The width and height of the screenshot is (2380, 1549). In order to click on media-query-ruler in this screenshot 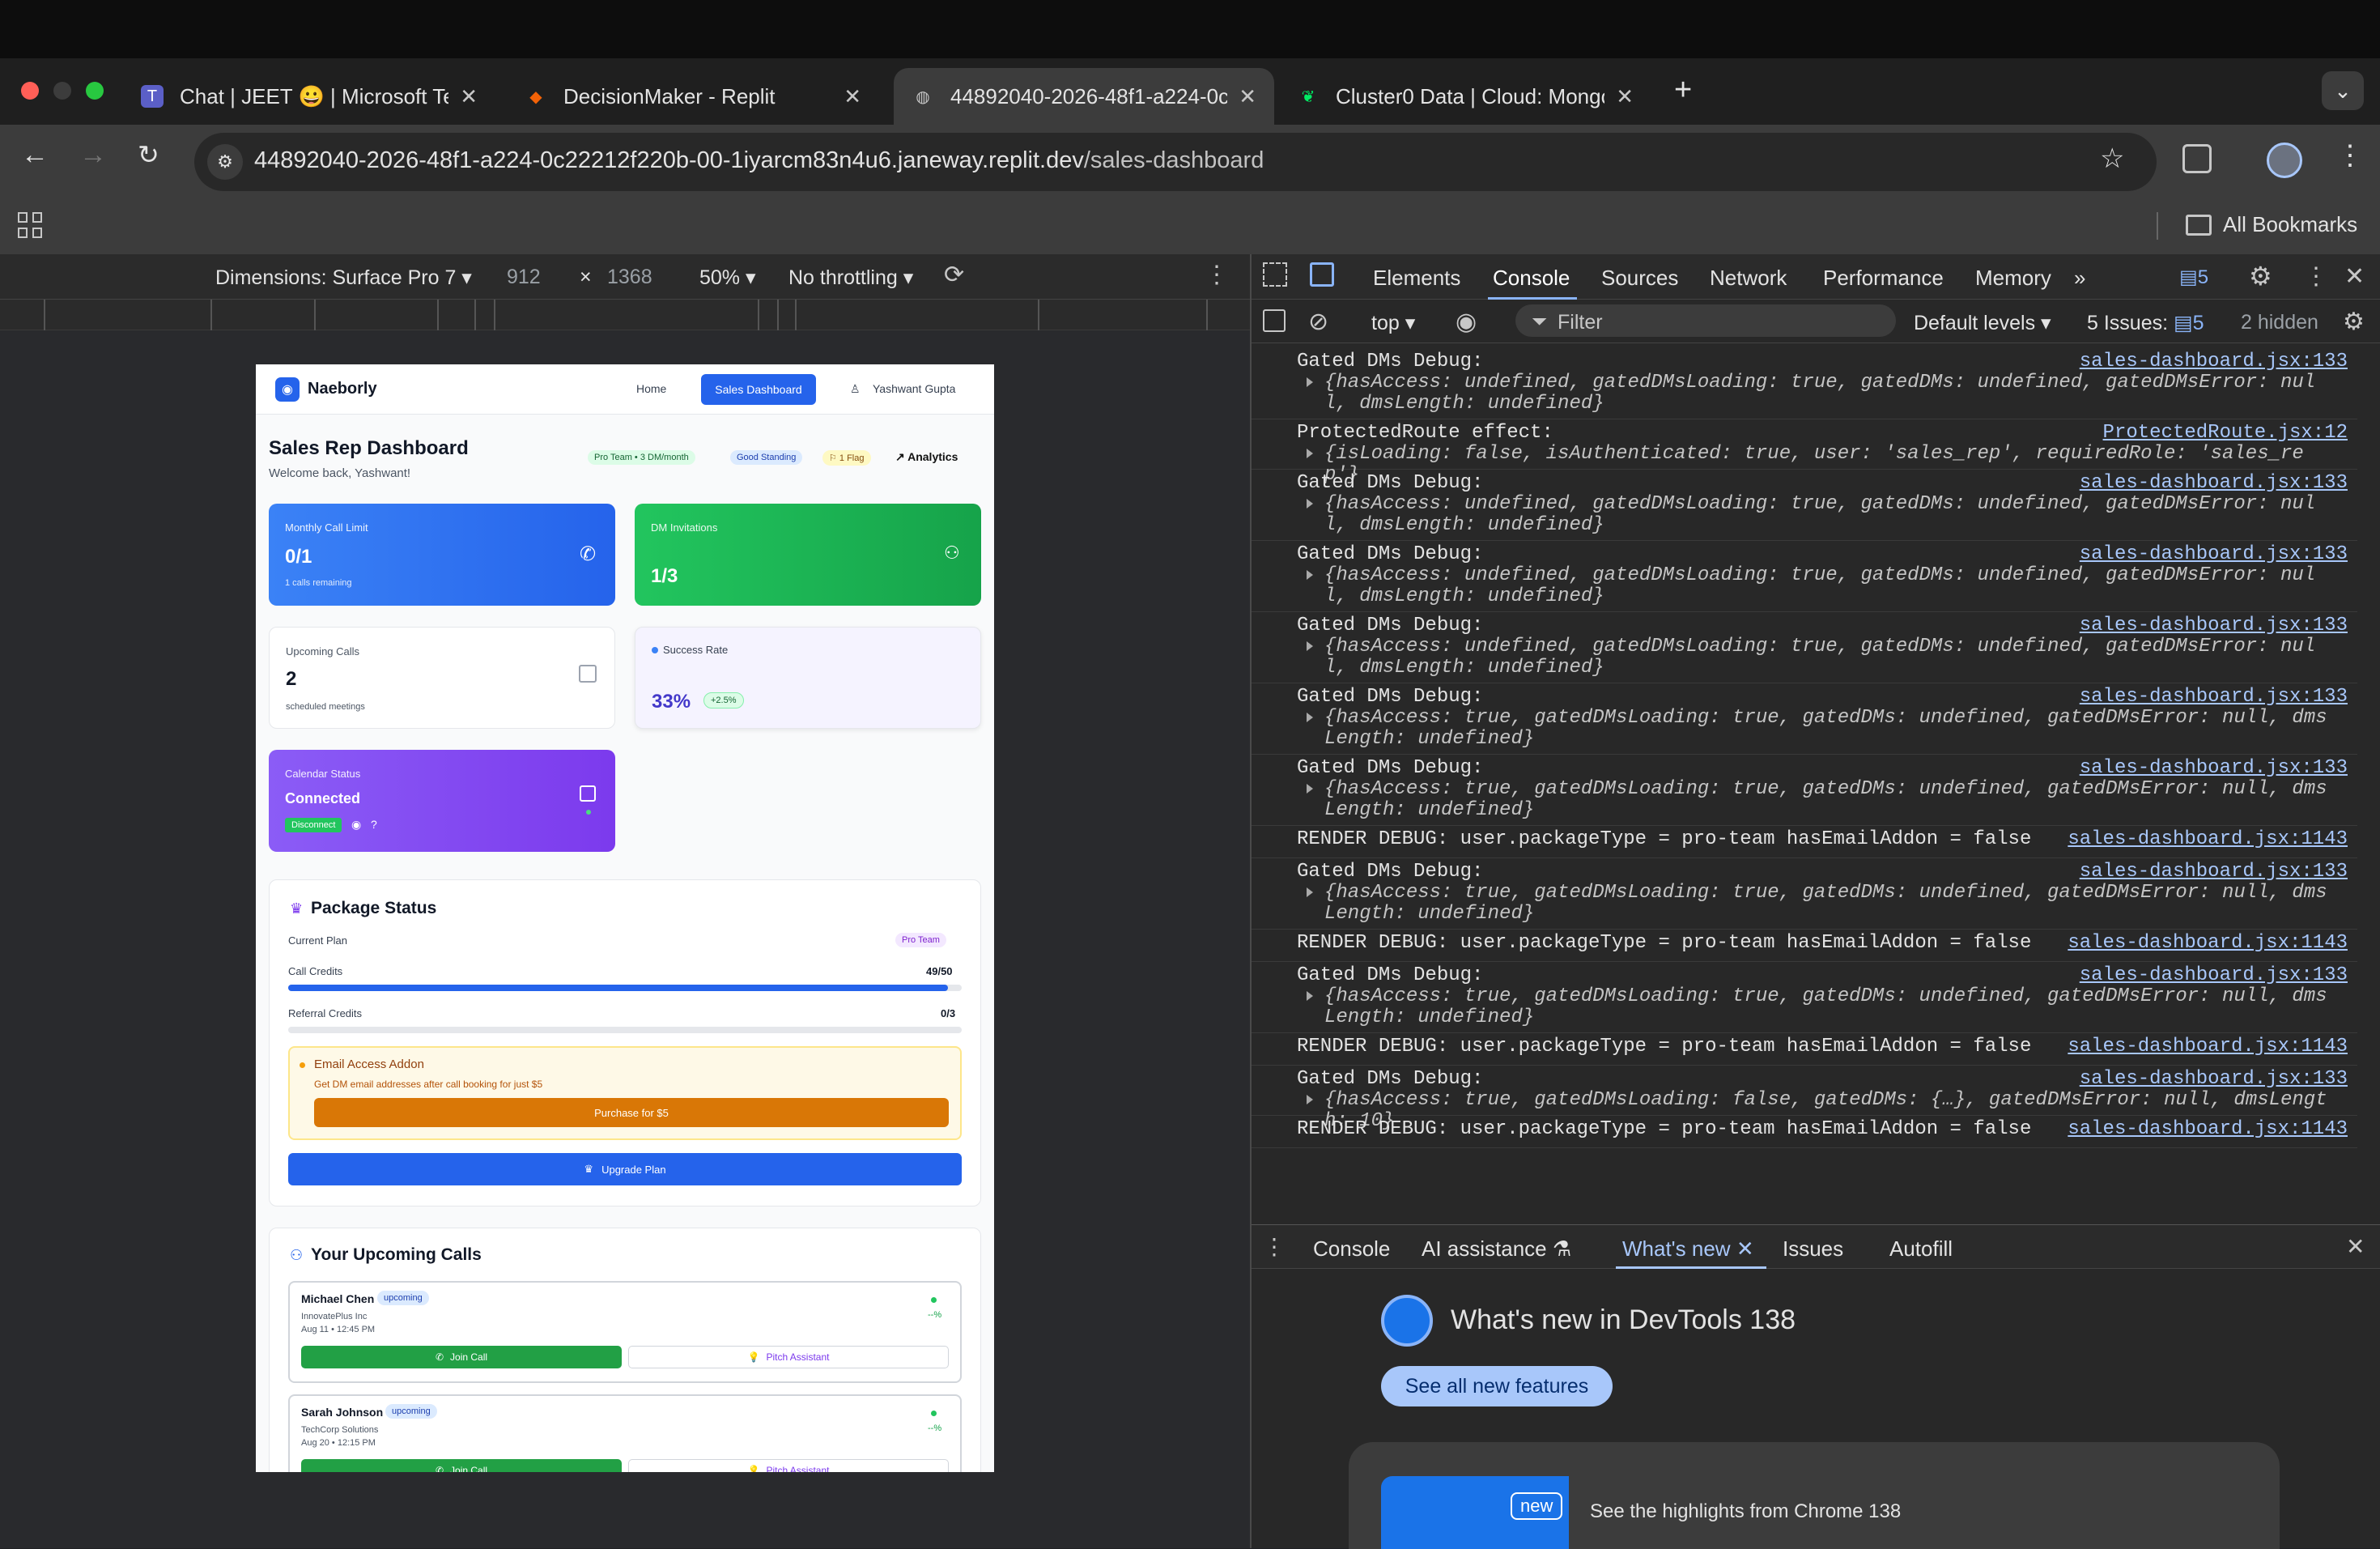, I will do `click(625, 315)`.